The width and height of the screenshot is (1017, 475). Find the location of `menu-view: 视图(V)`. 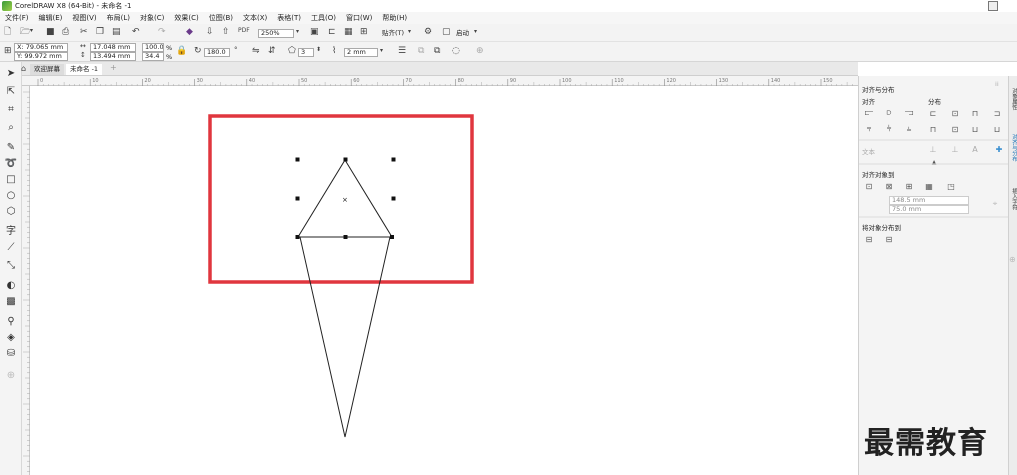

menu-view: 视图(V) is located at coordinates (84, 18).